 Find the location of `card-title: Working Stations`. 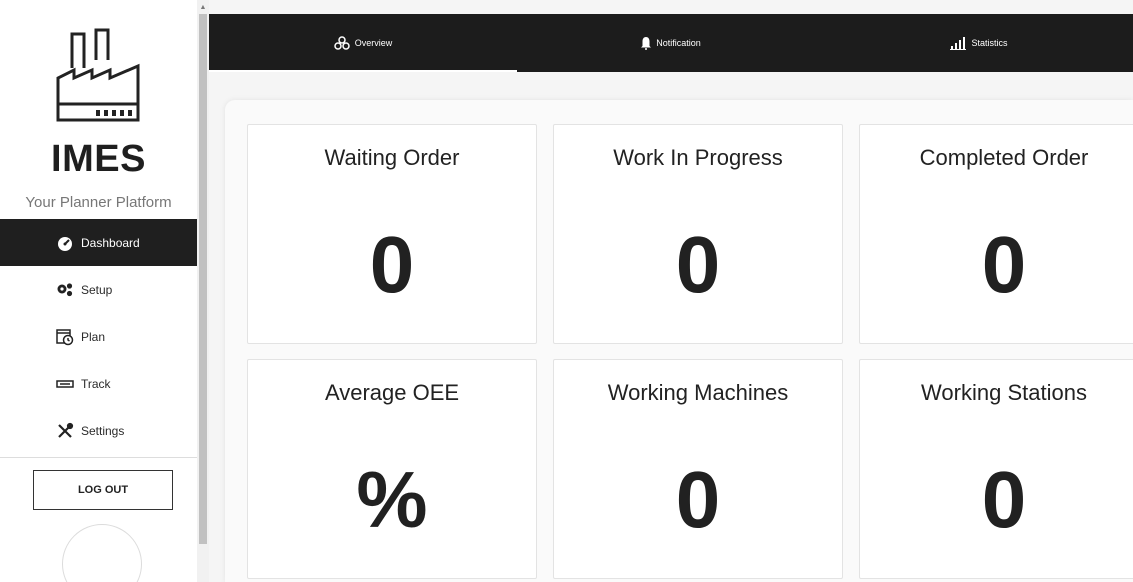

card-title: Working Stations is located at coordinates (1004, 392).